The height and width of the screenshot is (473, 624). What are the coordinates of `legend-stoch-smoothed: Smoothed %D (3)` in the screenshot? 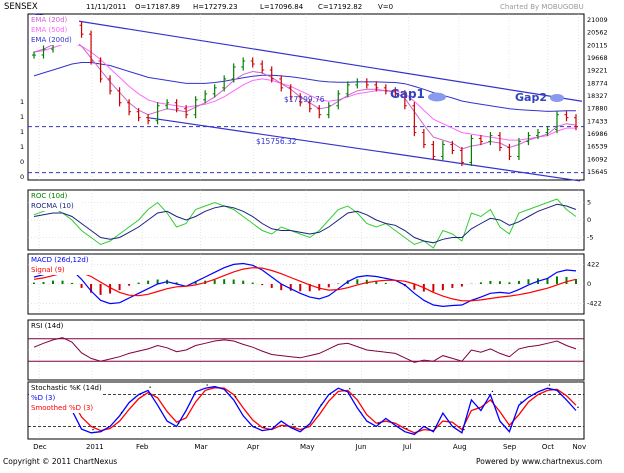 It's located at (62, 408).